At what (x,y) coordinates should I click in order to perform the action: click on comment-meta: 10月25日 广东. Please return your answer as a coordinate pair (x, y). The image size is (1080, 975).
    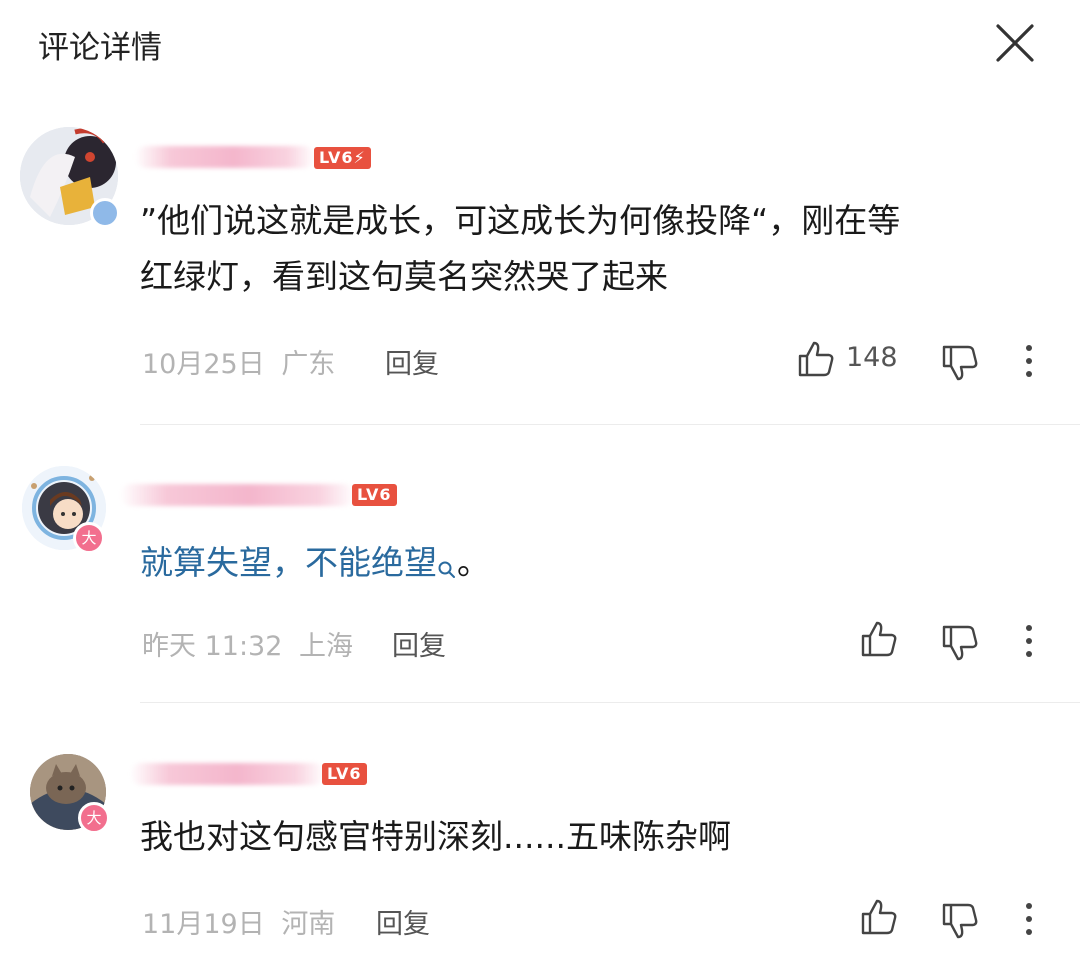
    Looking at the image, I should click on (238, 361).